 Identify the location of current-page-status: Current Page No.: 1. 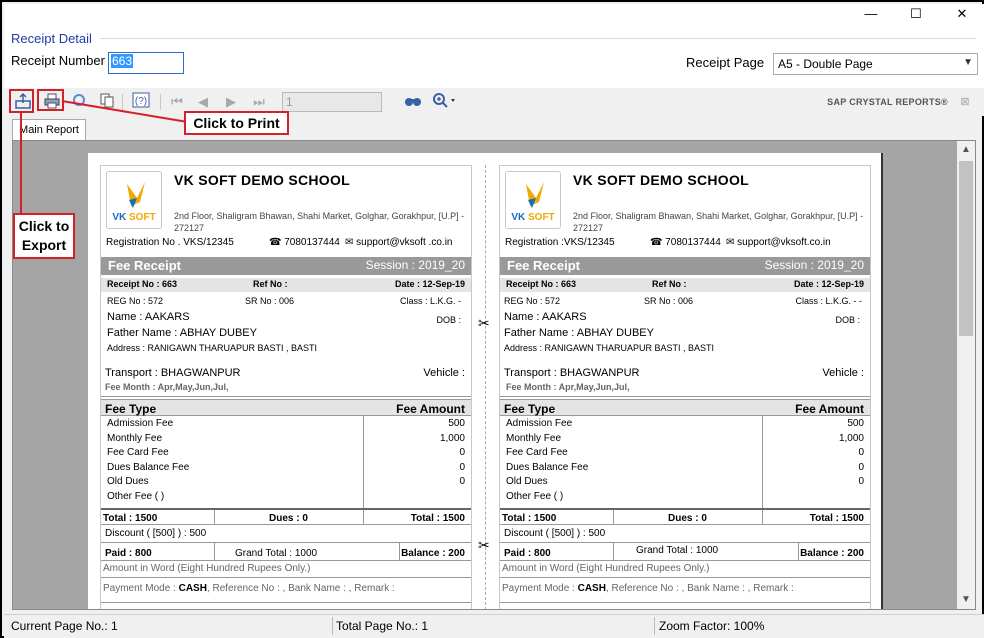
(64, 626).